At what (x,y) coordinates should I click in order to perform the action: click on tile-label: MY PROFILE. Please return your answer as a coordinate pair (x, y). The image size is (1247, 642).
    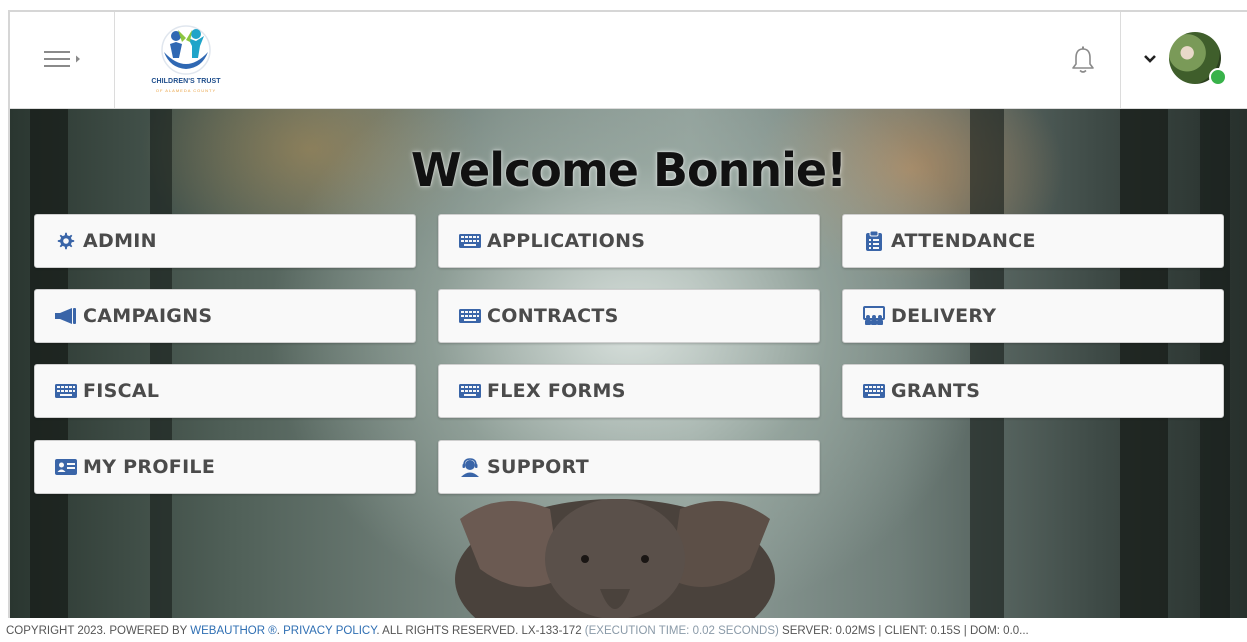
    Looking at the image, I should click on (149, 467).